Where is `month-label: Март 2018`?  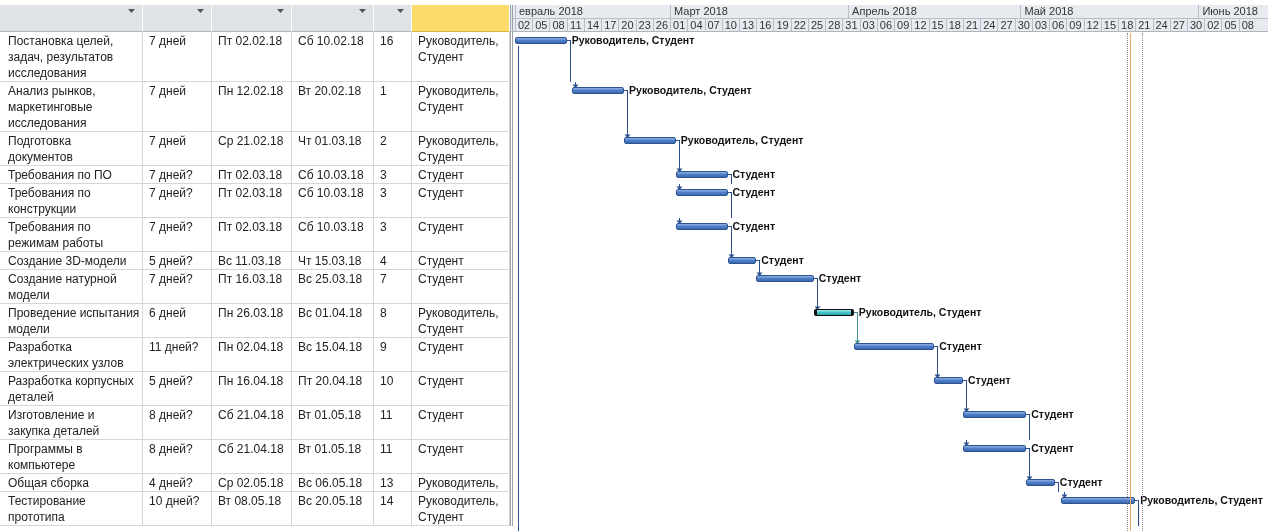 month-label: Март 2018 is located at coordinates (759, 11).